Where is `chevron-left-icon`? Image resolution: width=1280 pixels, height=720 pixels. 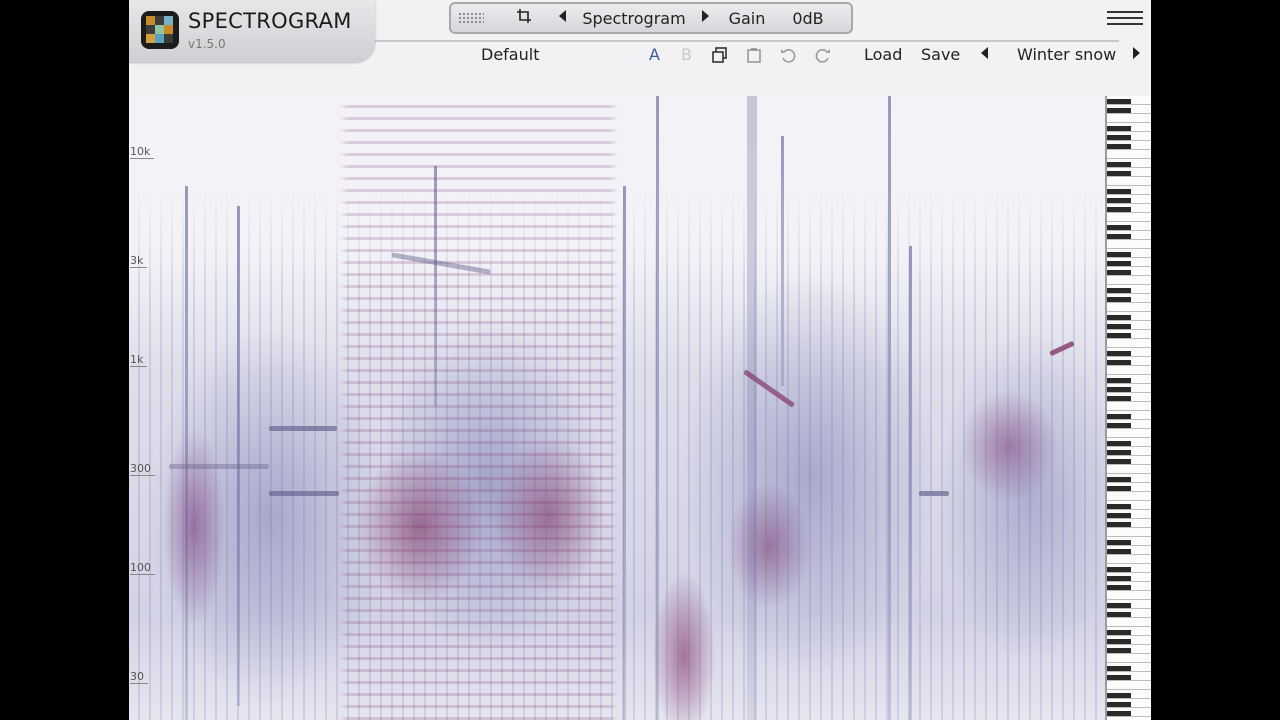
chevron-left-icon is located at coordinates (562, 18).